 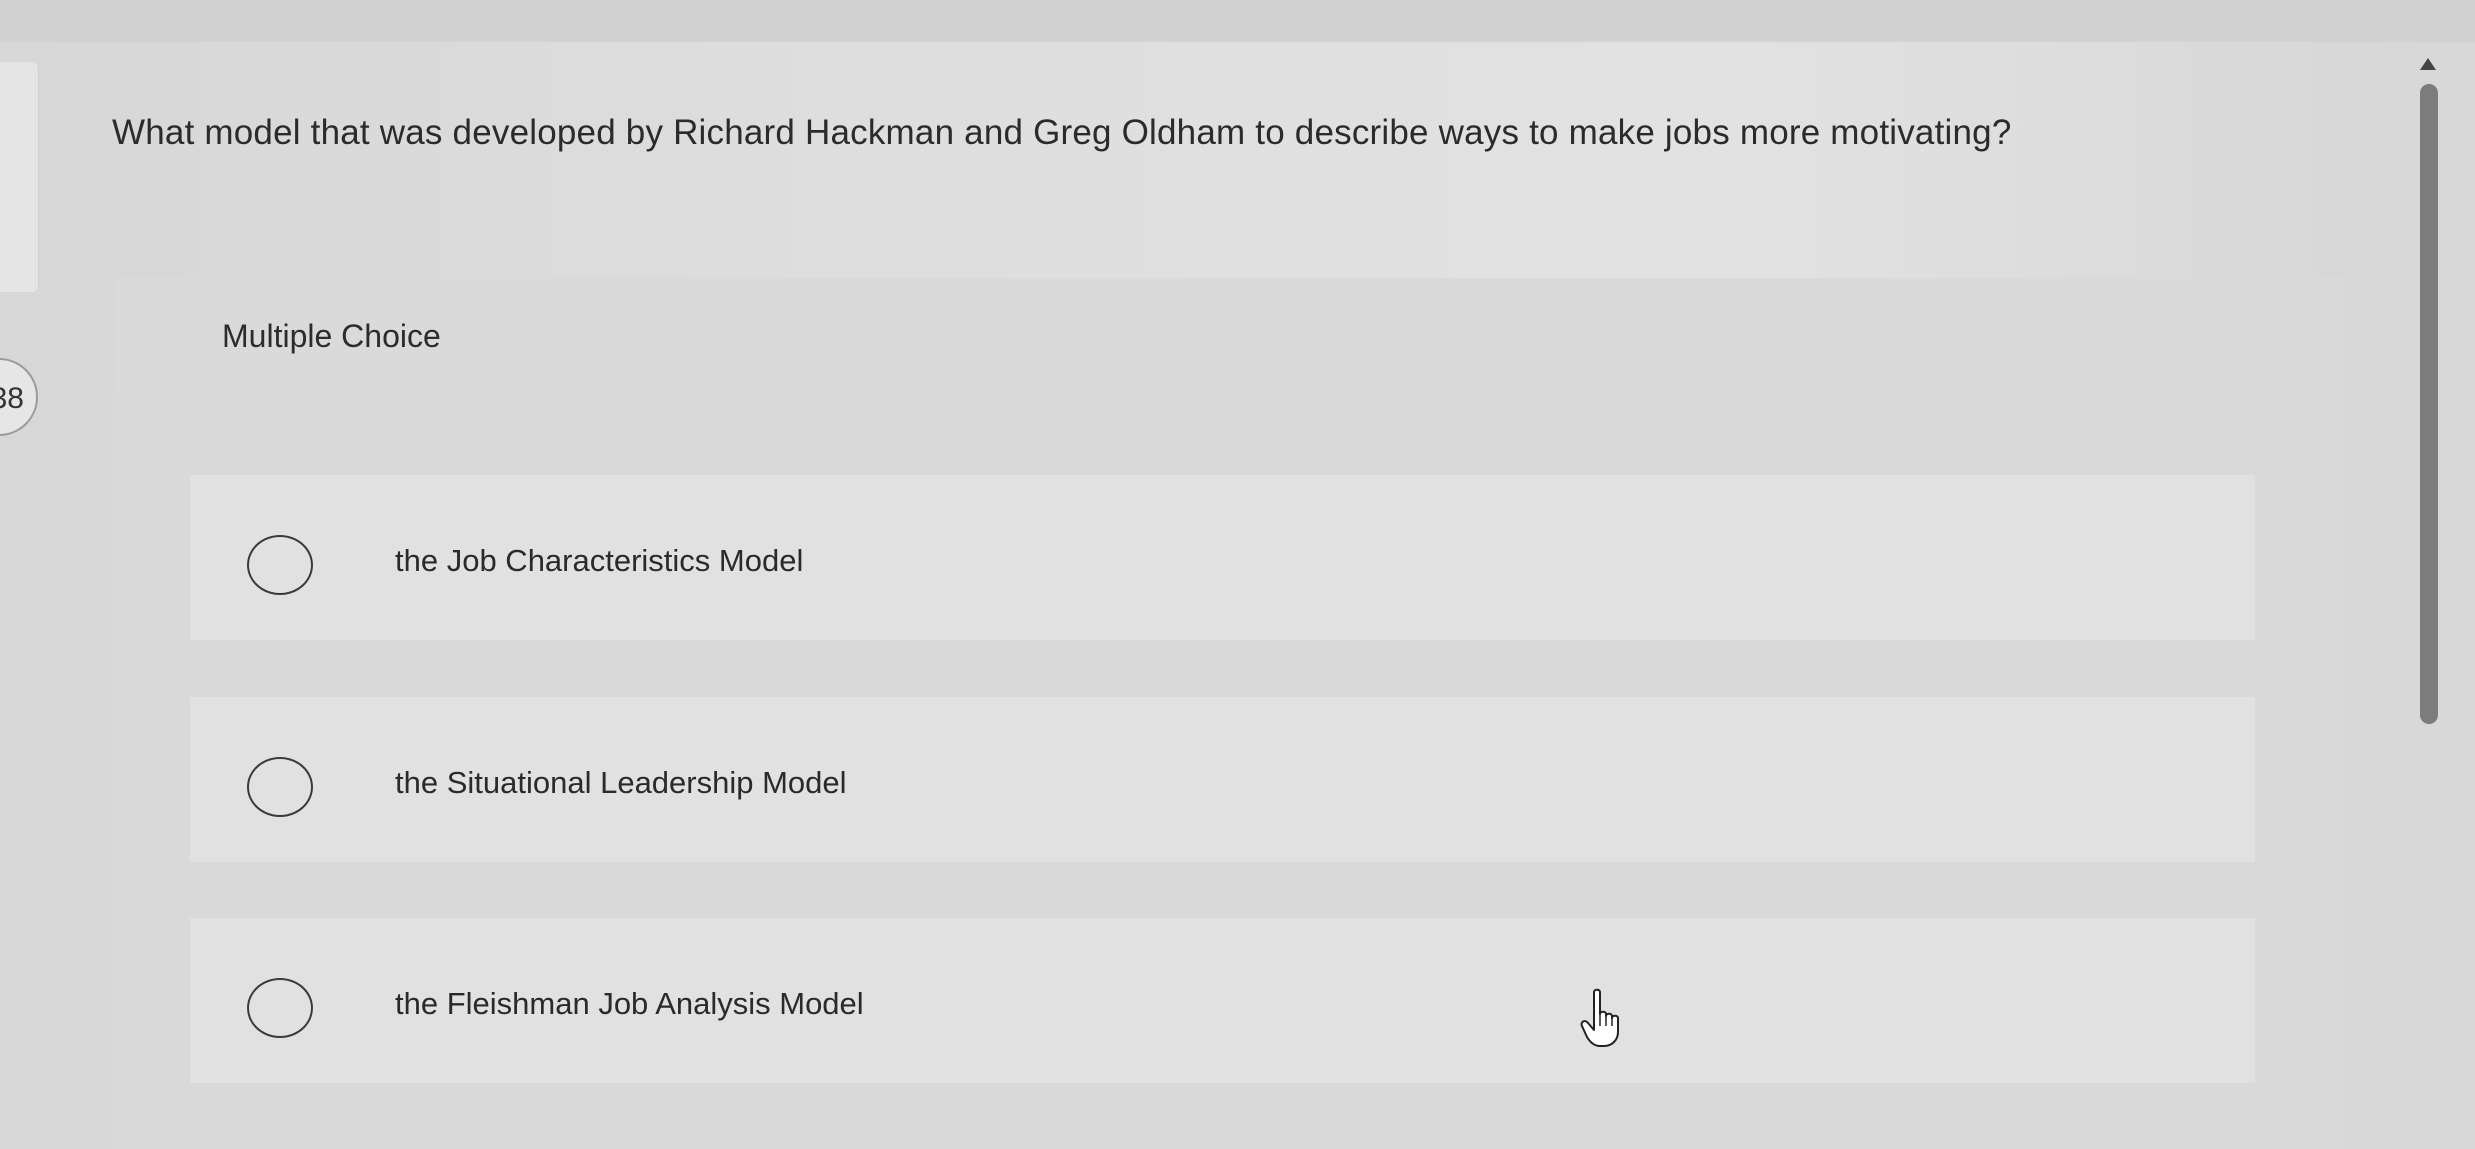 What do you see at coordinates (1237, 21) in the screenshot?
I see `top-band` at bounding box center [1237, 21].